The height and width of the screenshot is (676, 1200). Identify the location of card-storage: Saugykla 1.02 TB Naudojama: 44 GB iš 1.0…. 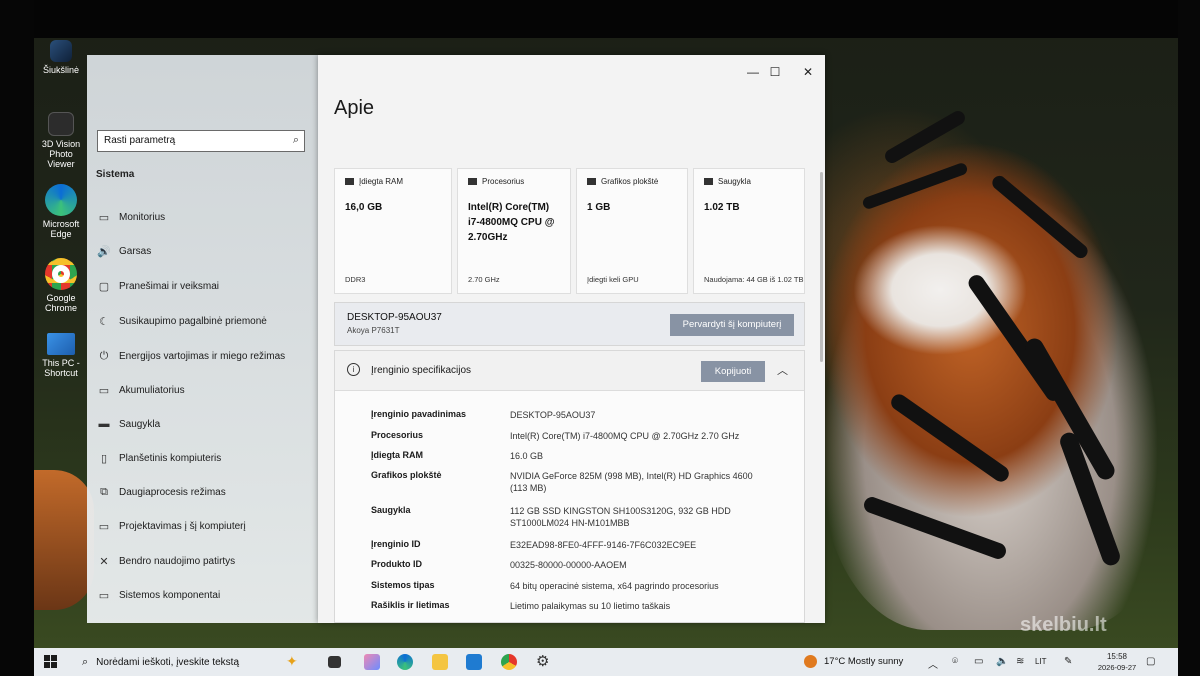
(749, 231).